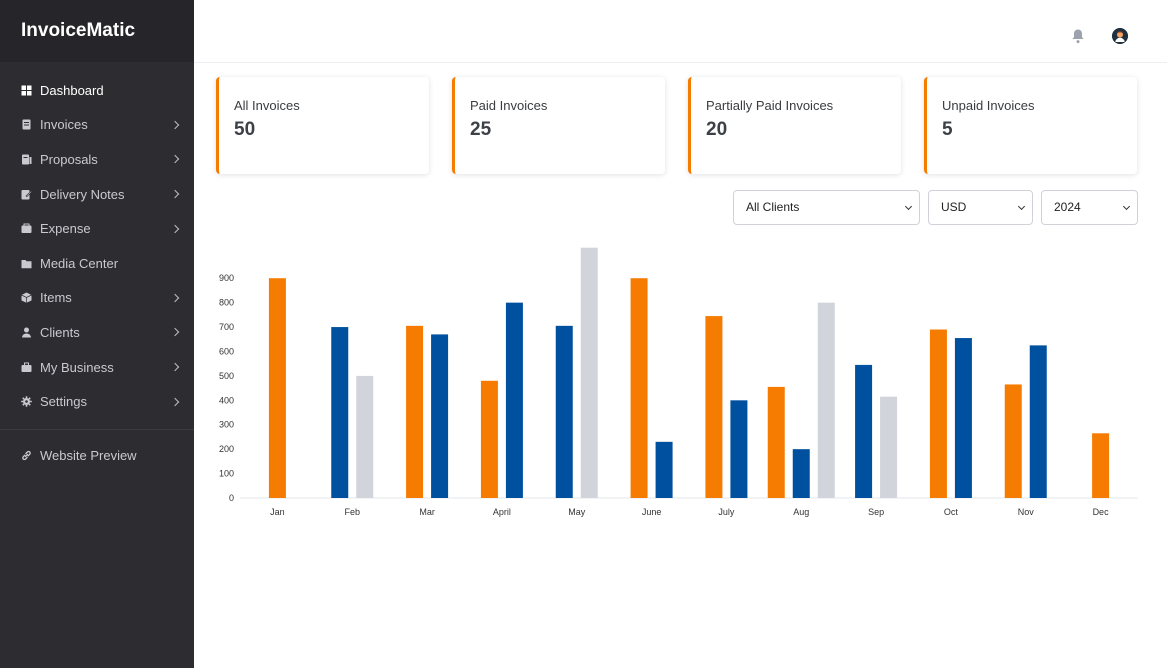 The width and height of the screenshot is (1167, 668). Describe the element at coordinates (427, 512) in the screenshot. I see `x-tick-label: Mar` at that location.